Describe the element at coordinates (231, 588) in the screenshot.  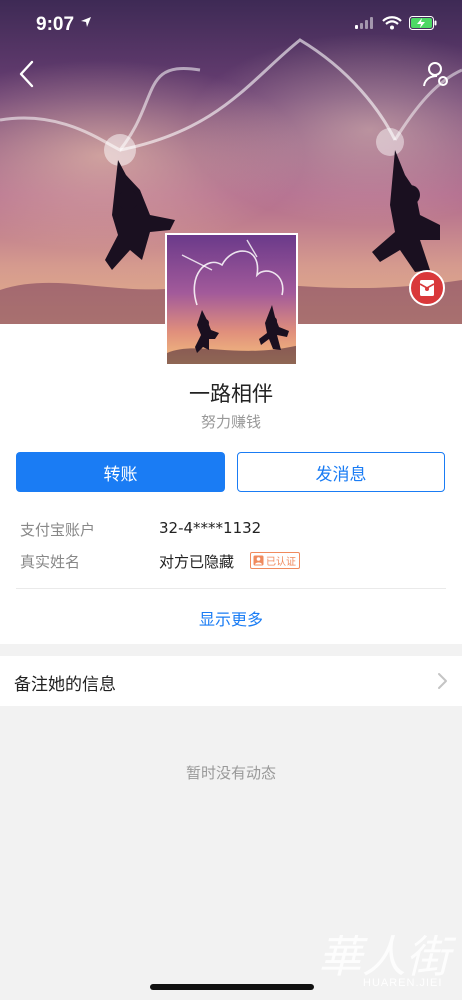
I see `divider` at that location.